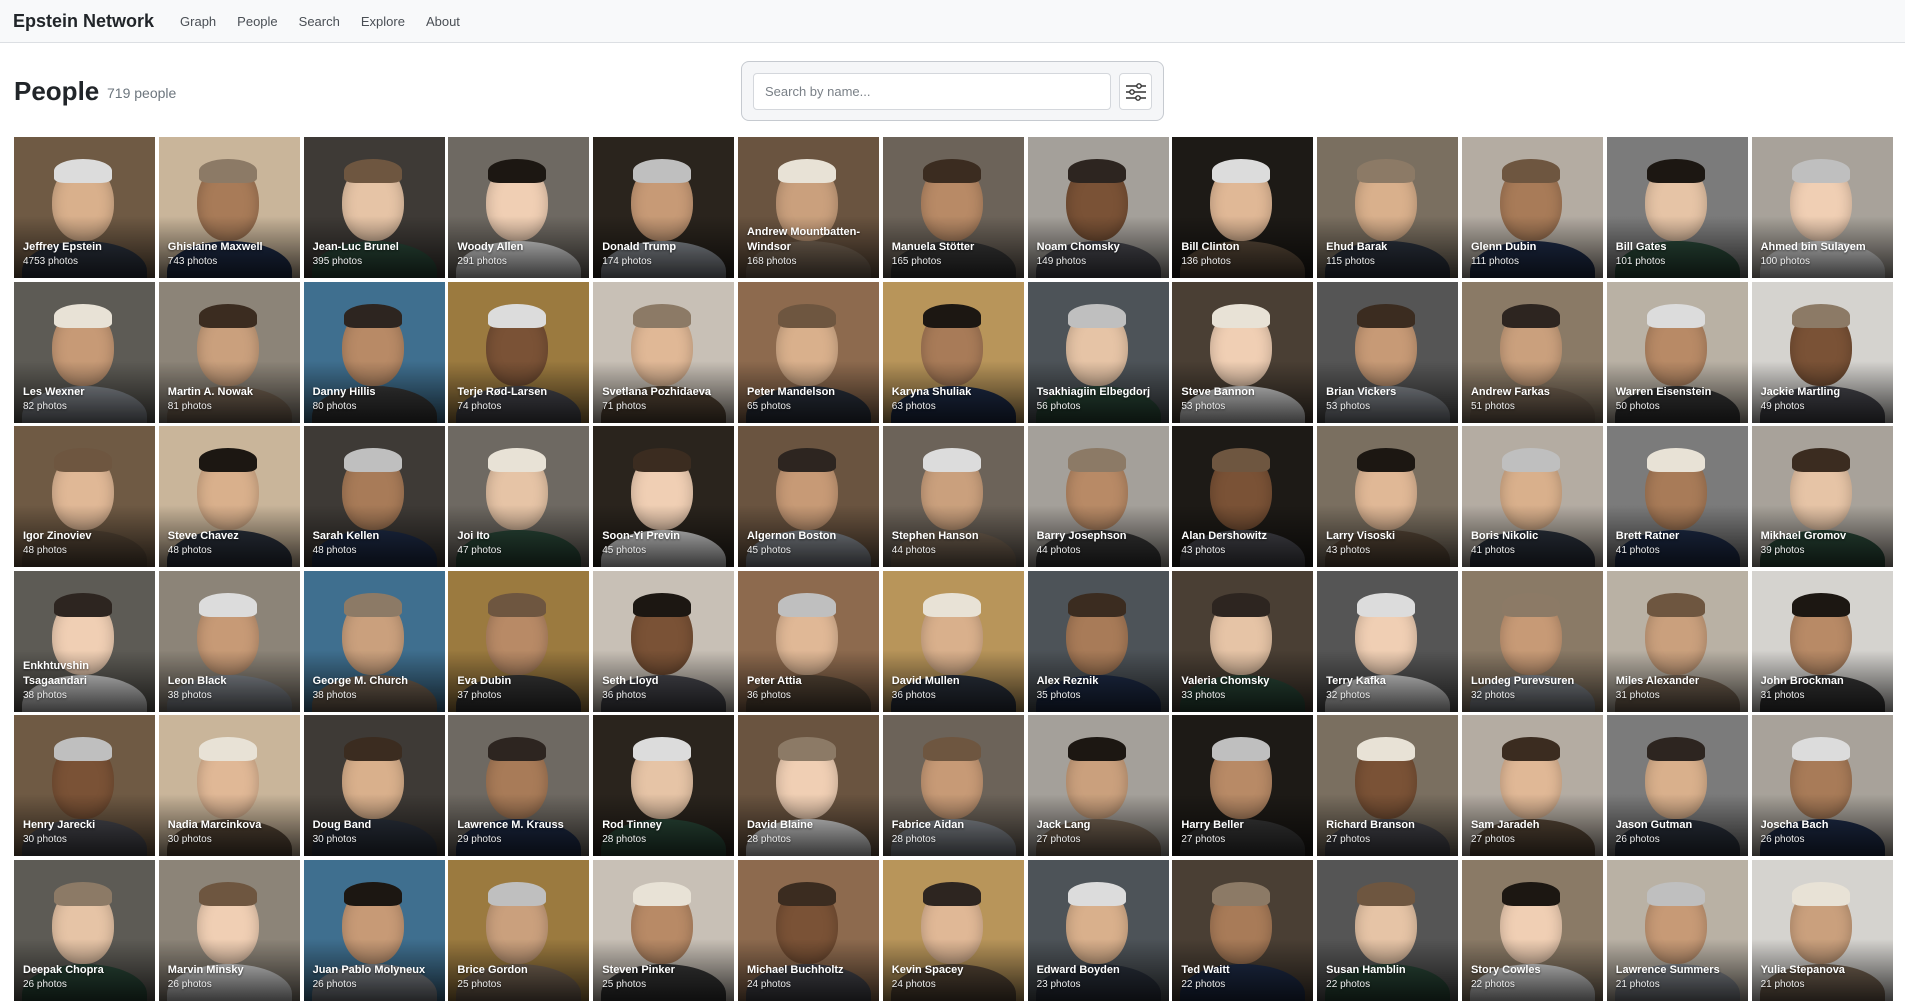 The height and width of the screenshot is (1004, 1905). Describe the element at coordinates (1532, 352) in the screenshot. I see `person-card: Andrew Farkas 51 photos` at that location.